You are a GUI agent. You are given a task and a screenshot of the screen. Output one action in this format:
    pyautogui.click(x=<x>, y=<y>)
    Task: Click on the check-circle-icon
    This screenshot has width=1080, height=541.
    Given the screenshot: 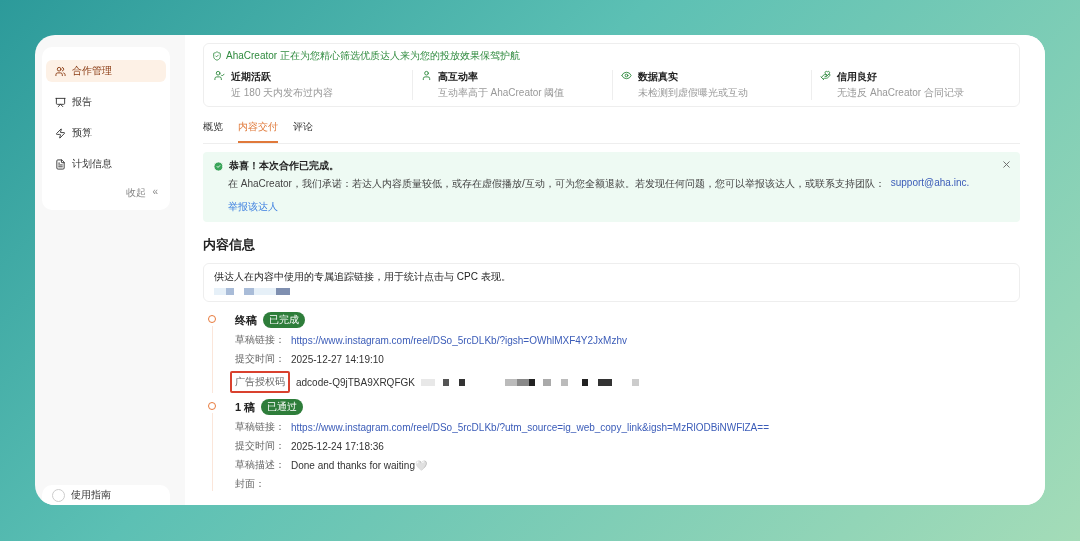 What is the action you would take?
    pyautogui.click(x=218, y=166)
    